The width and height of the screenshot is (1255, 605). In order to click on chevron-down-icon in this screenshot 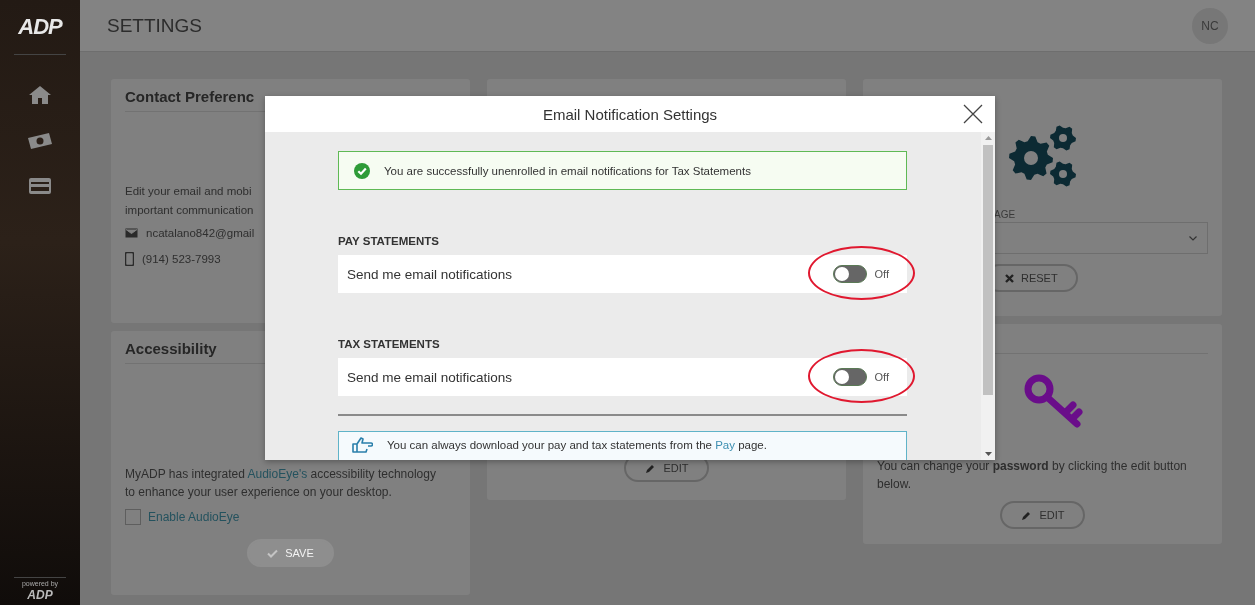, I will do `click(1193, 238)`.